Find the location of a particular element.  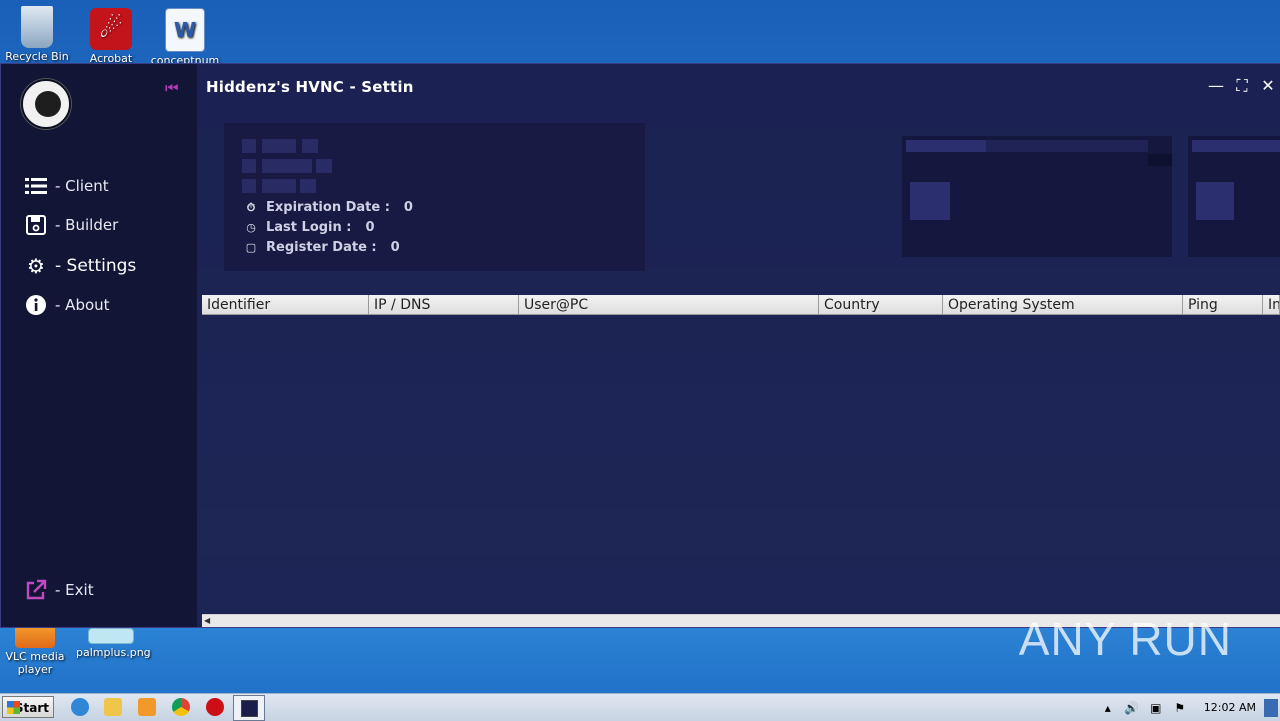

watermark: ANY RUN is located at coordinates (1125, 639).